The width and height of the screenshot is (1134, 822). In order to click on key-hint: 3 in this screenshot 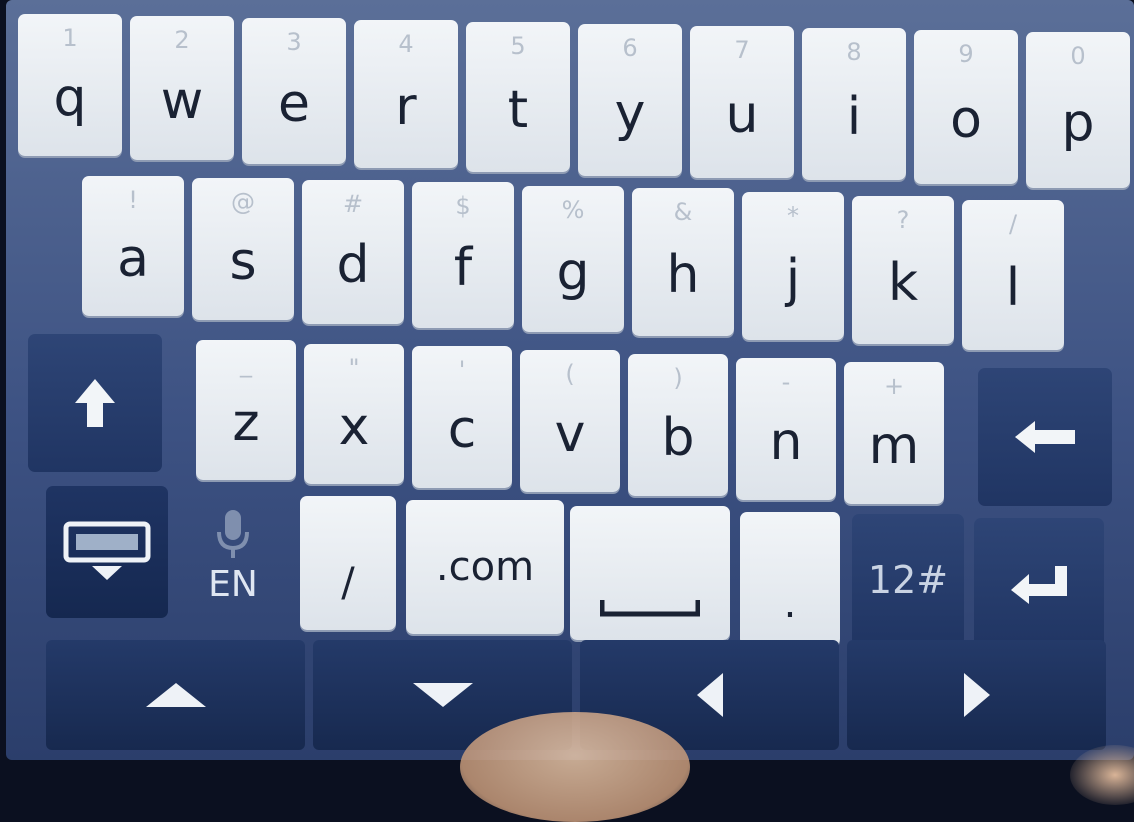, I will do `click(294, 42)`.